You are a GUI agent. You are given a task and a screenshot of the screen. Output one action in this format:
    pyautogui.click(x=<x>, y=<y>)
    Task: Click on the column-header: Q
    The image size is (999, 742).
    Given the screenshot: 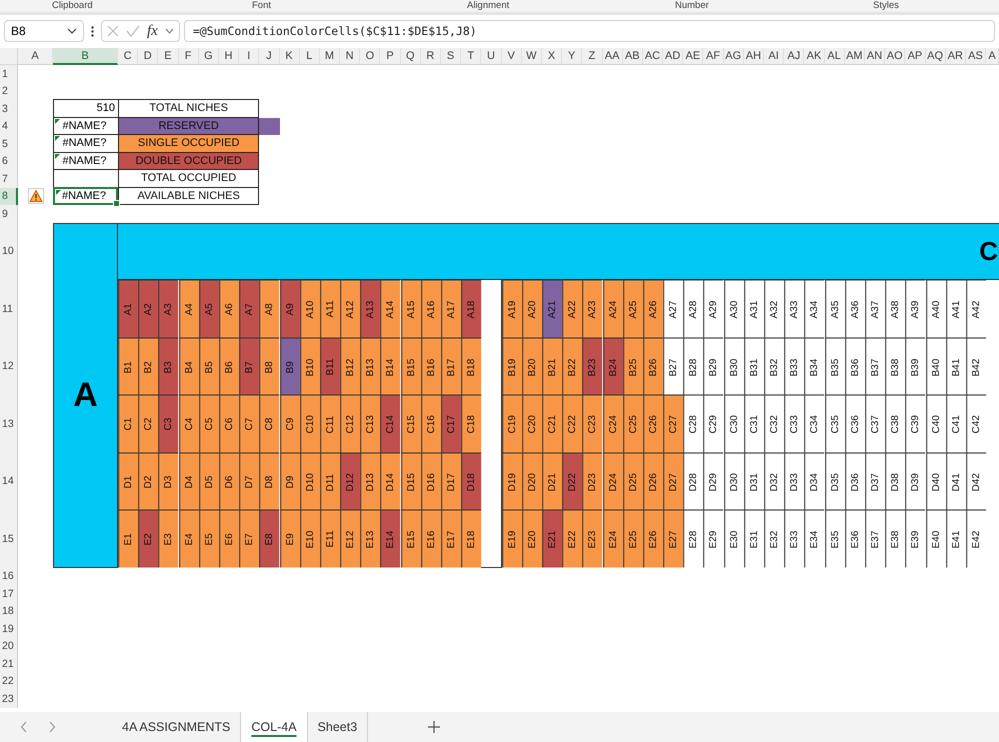 What is the action you would take?
    pyautogui.click(x=410, y=56)
    